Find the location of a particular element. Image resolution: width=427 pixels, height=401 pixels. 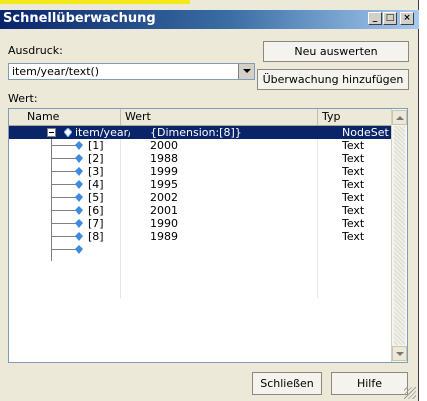

title-bar: Schnellüberwachung _ □ × is located at coordinates (209, 19).